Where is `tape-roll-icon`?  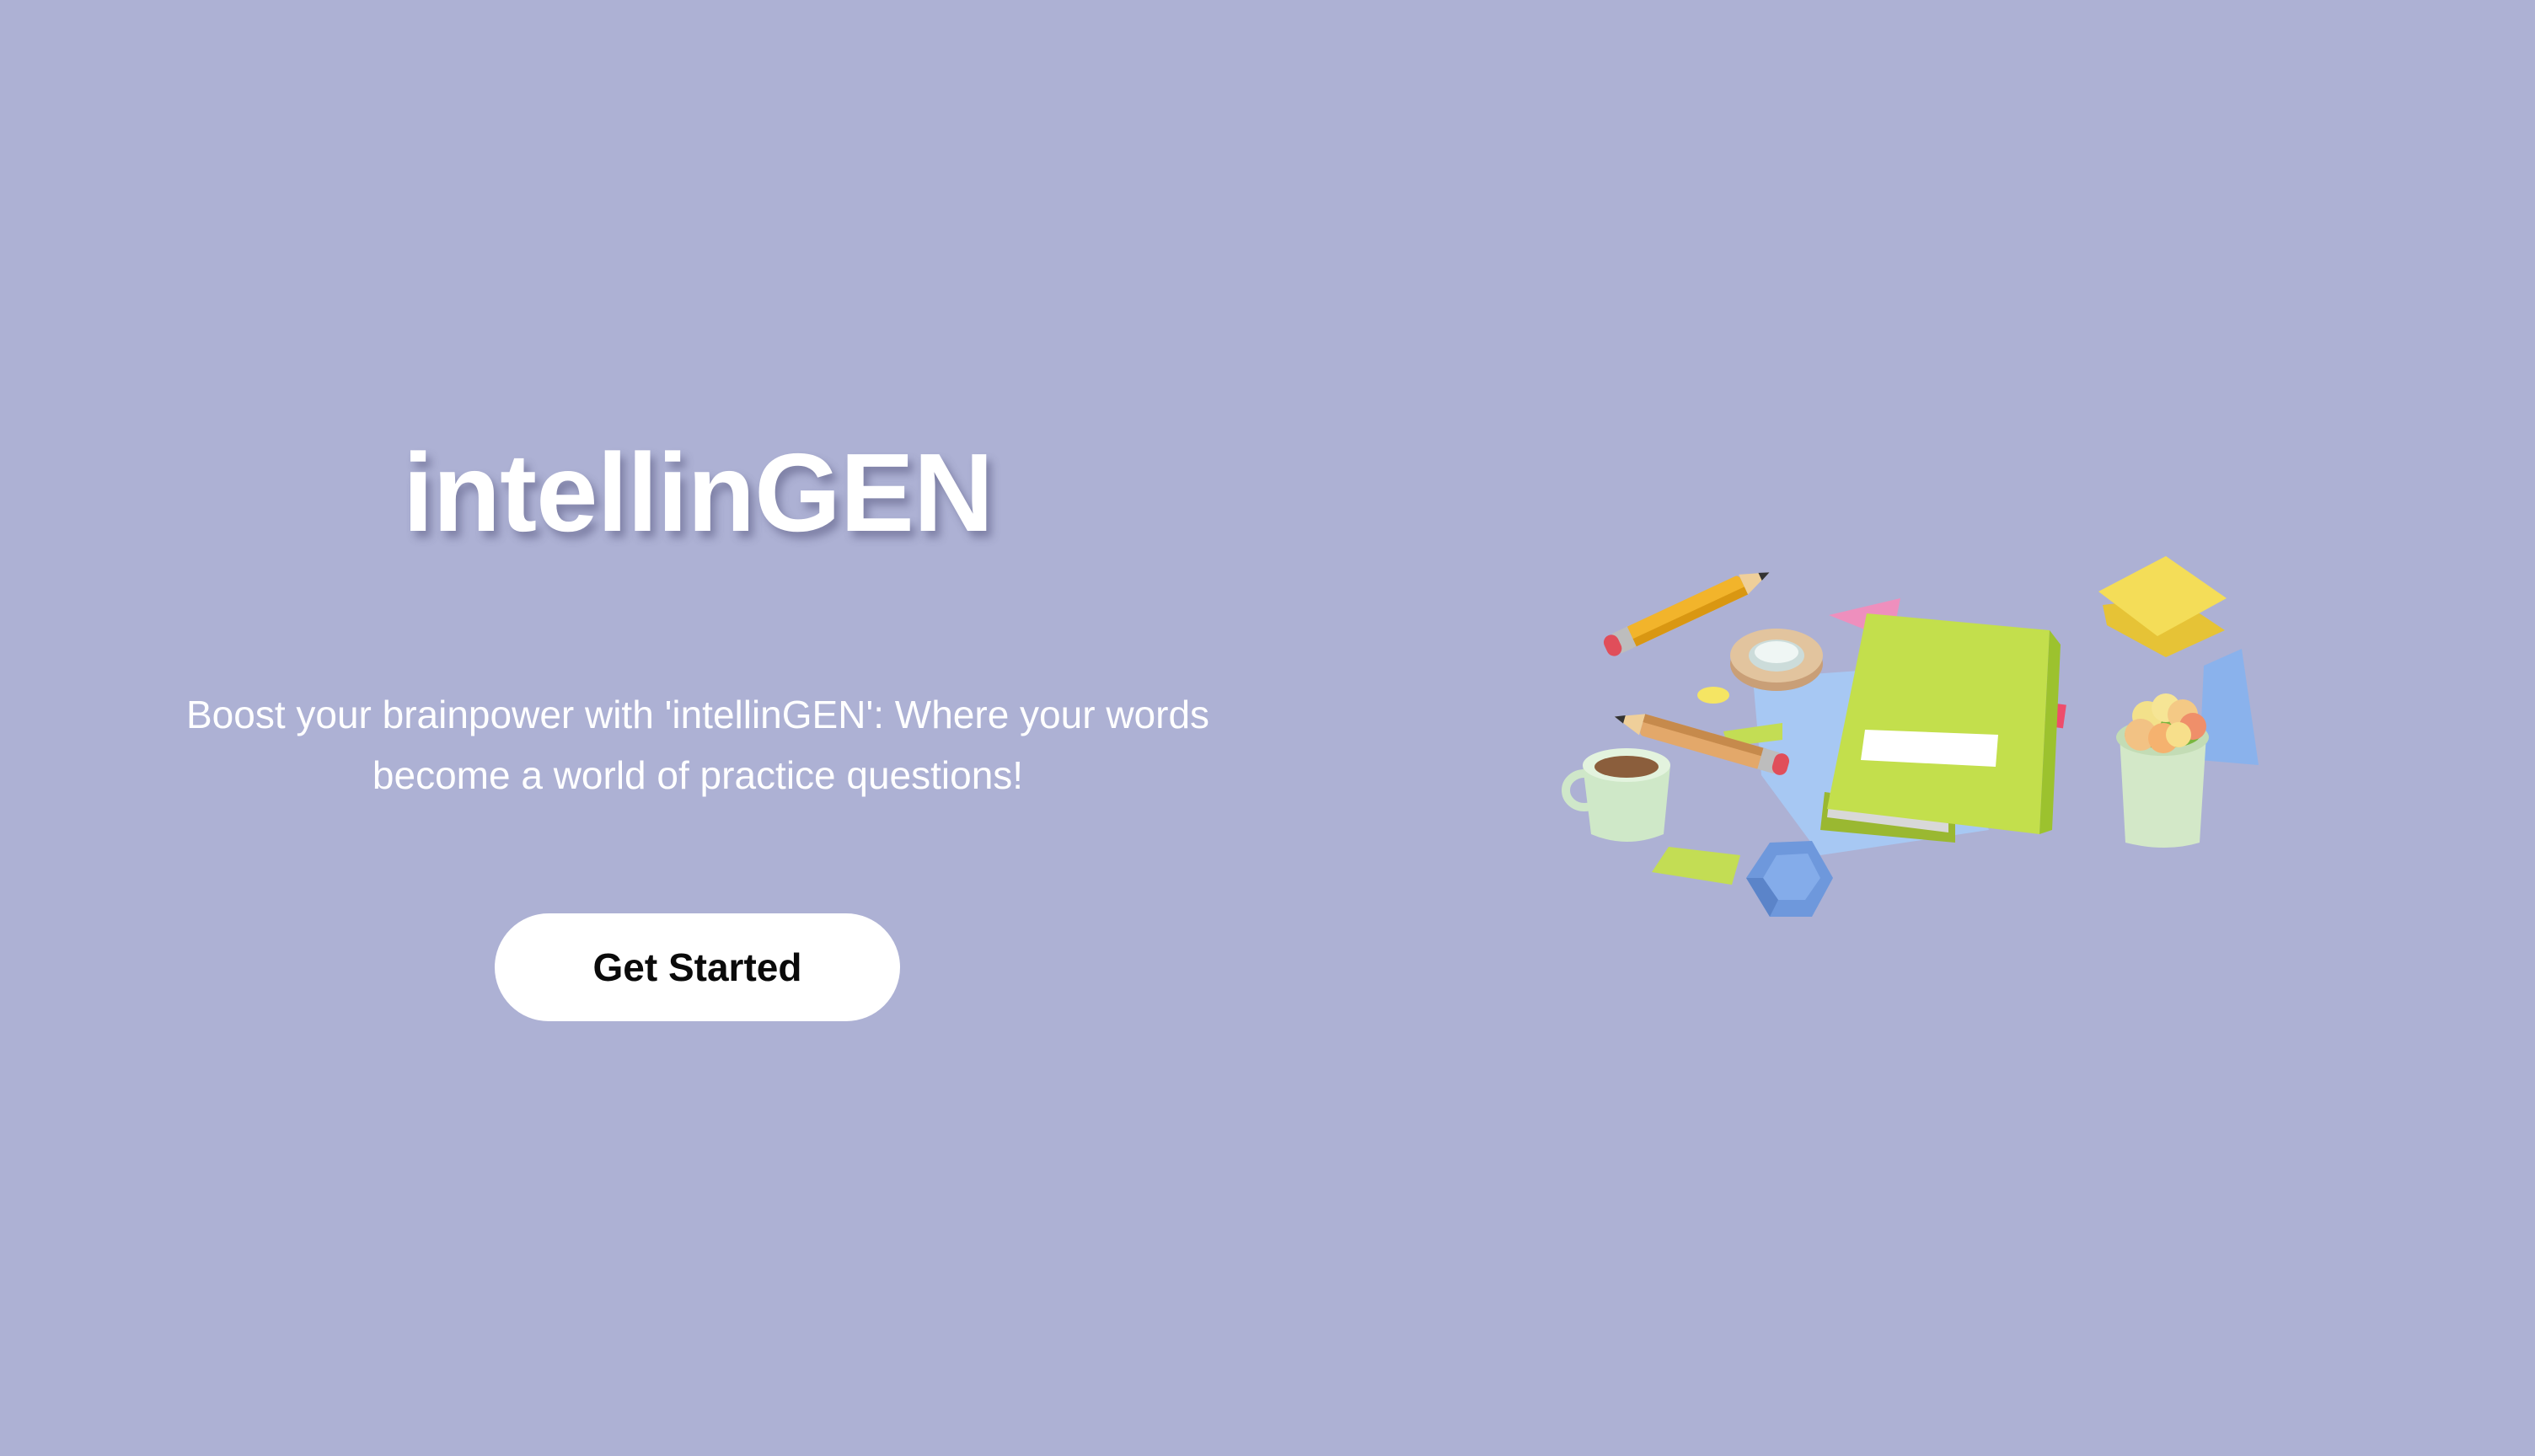 tape-roll-icon is located at coordinates (1776, 660).